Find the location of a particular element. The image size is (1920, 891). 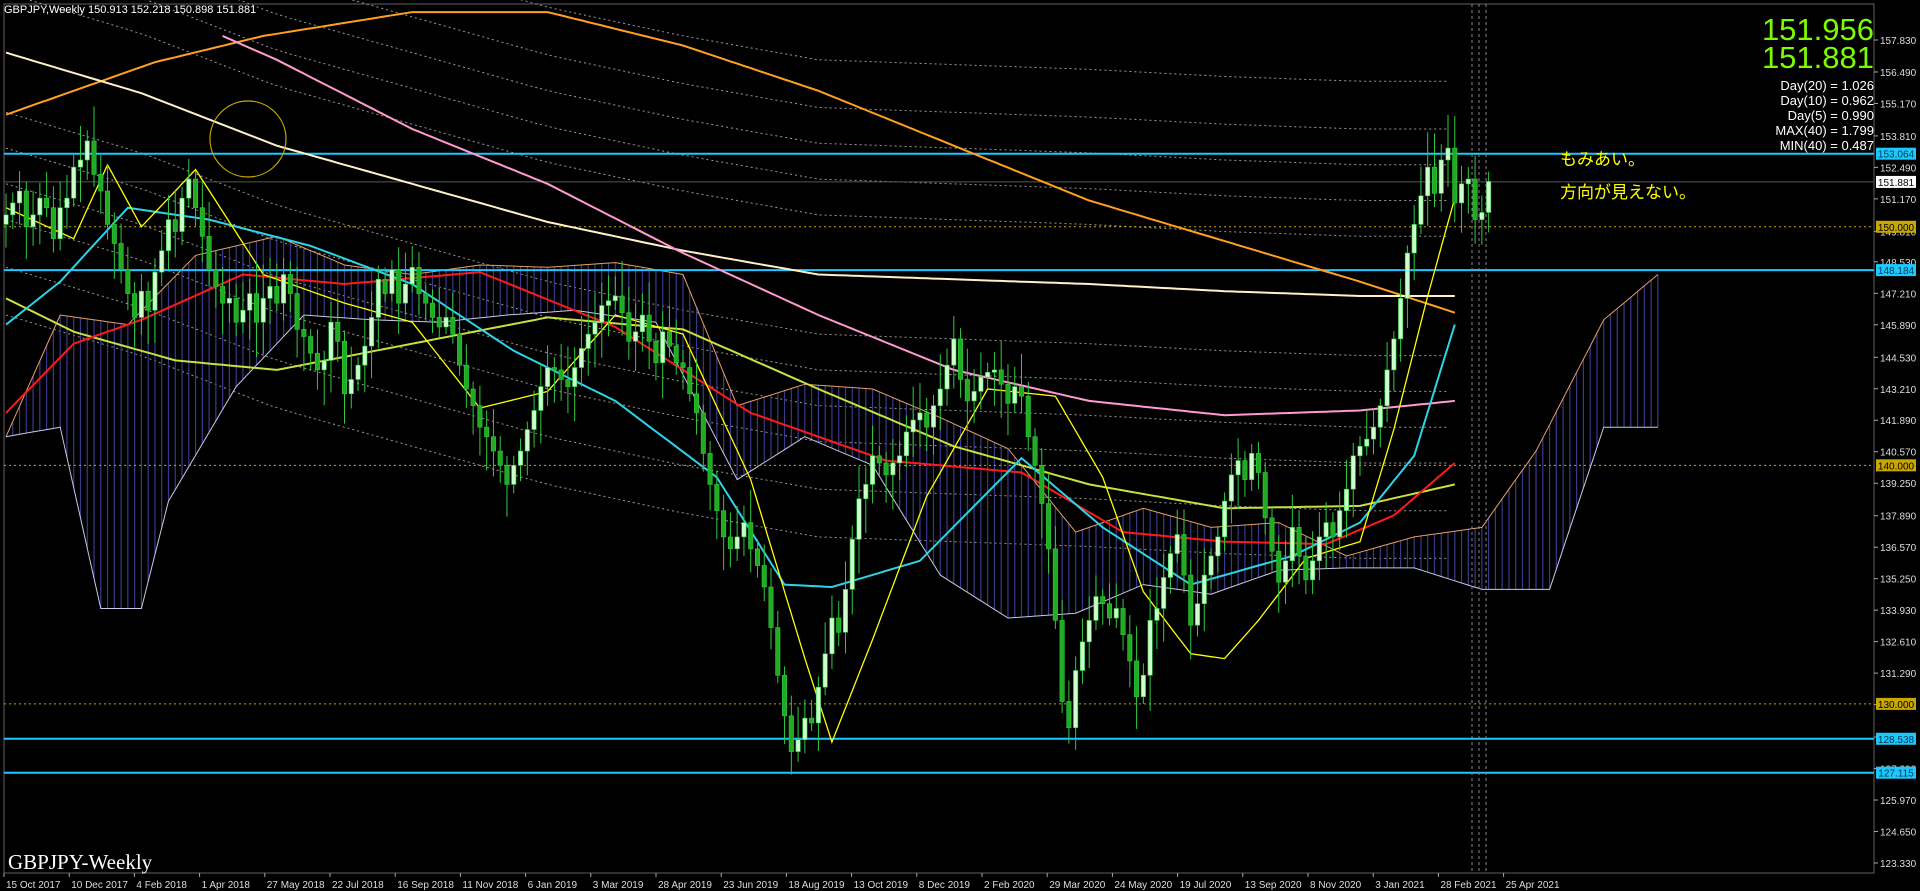

y-tick-label: 143.210 is located at coordinates (1898, 390).